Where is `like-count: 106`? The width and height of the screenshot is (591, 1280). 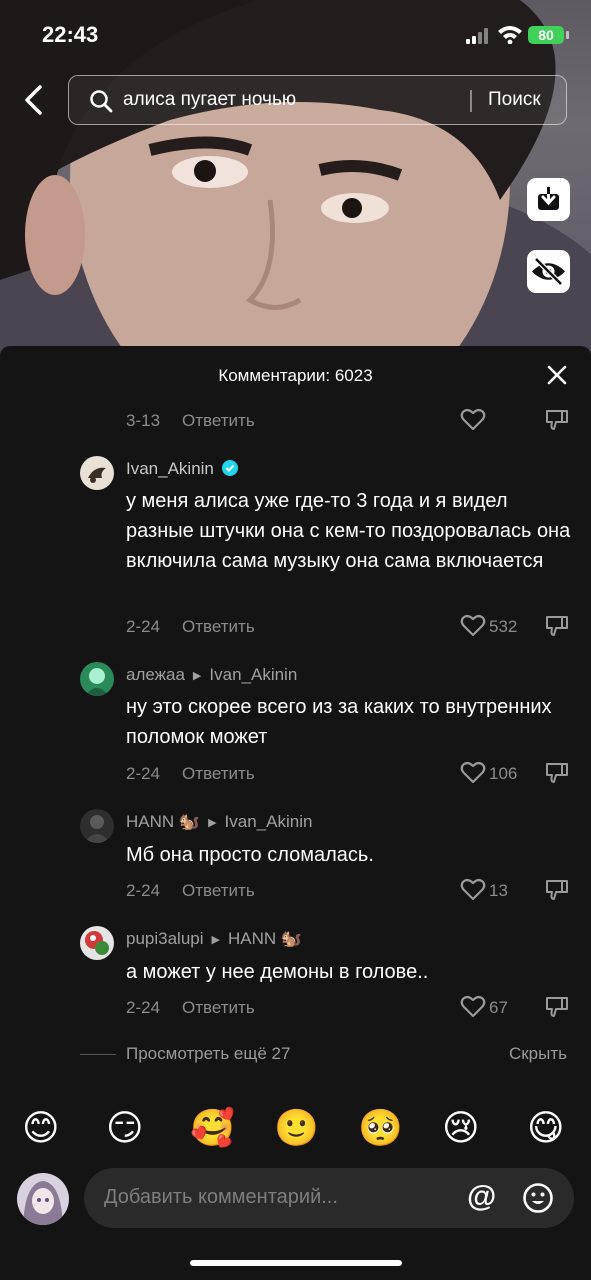
like-count: 106 is located at coordinates (503, 773).